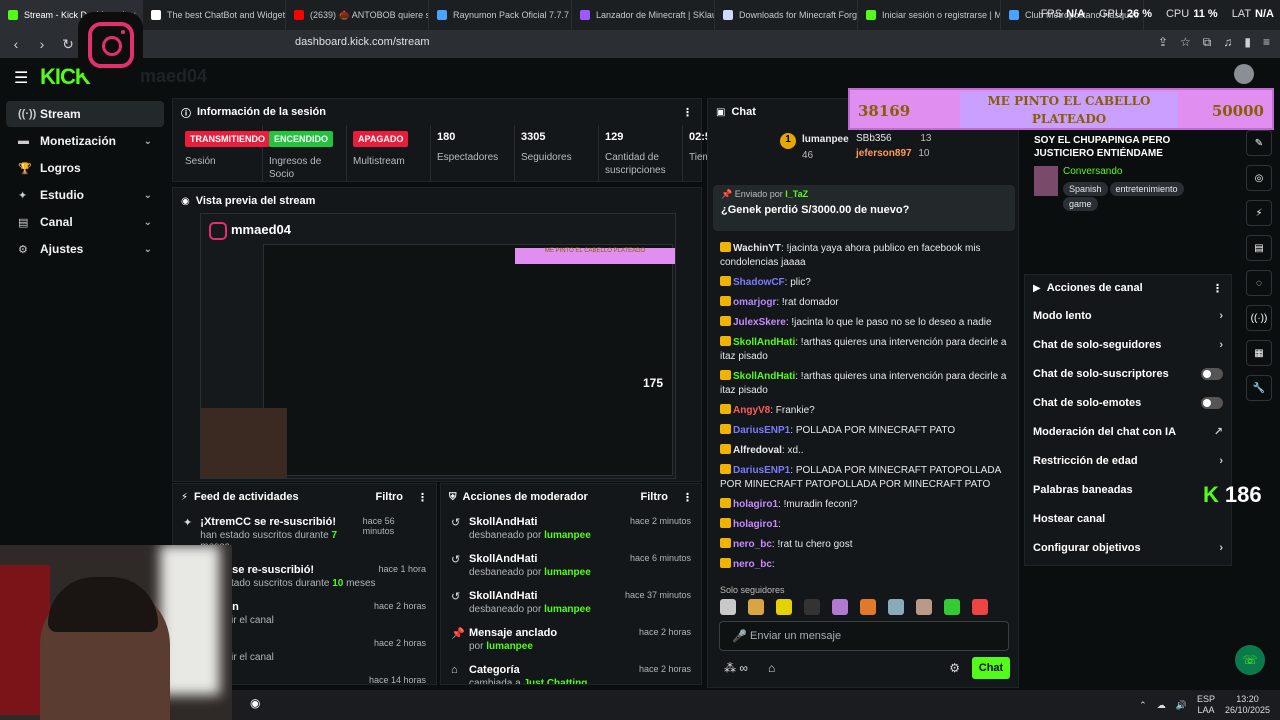  What do you see at coordinates (864, 431) in the screenshot?
I see `chat-message: DariusENP1: POLLADA POR MINECRAFT PATO` at bounding box center [864, 431].